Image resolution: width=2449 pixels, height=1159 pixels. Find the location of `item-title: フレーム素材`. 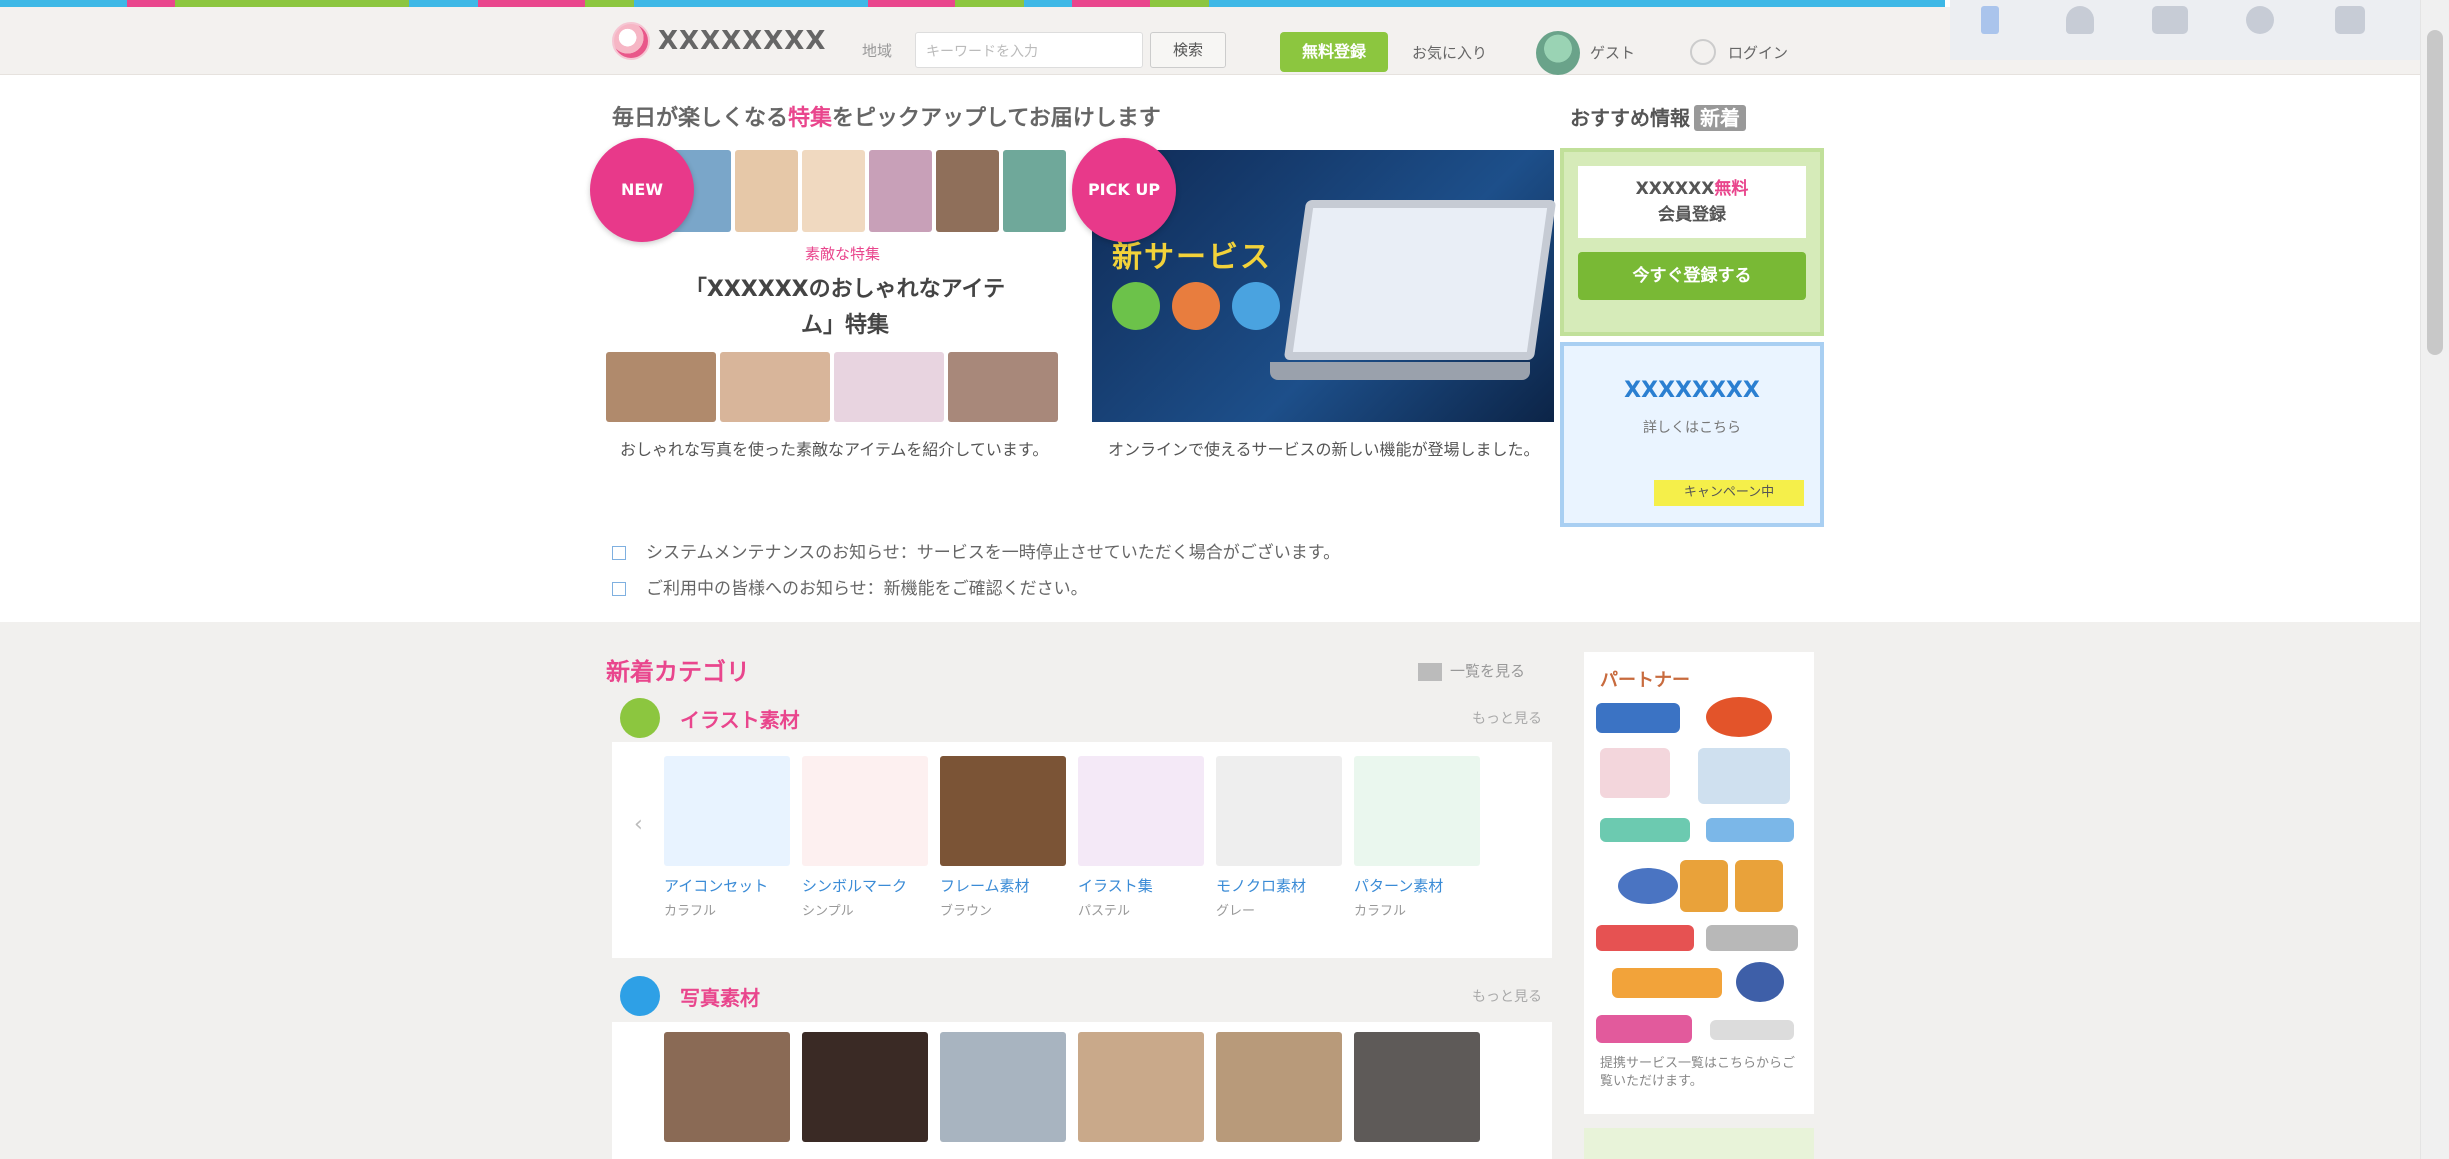

item-title: フレーム素材 is located at coordinates (1003, 886).